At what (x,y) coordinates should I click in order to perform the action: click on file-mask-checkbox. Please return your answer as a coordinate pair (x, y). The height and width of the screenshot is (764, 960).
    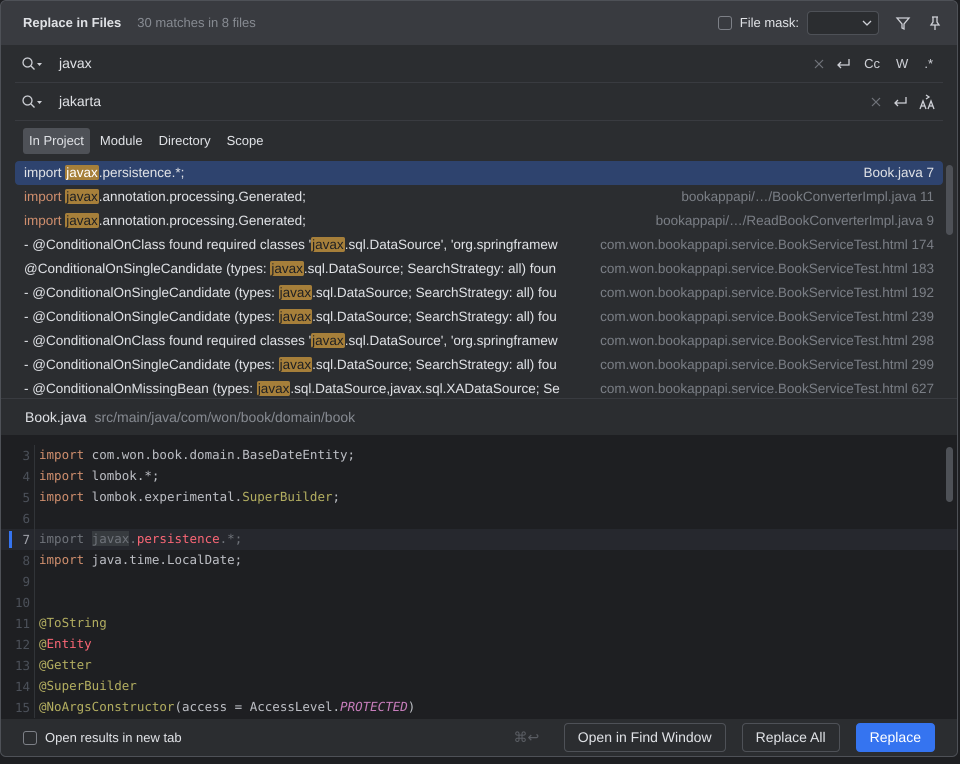
    Looking at the image, I should click on (725, 23).